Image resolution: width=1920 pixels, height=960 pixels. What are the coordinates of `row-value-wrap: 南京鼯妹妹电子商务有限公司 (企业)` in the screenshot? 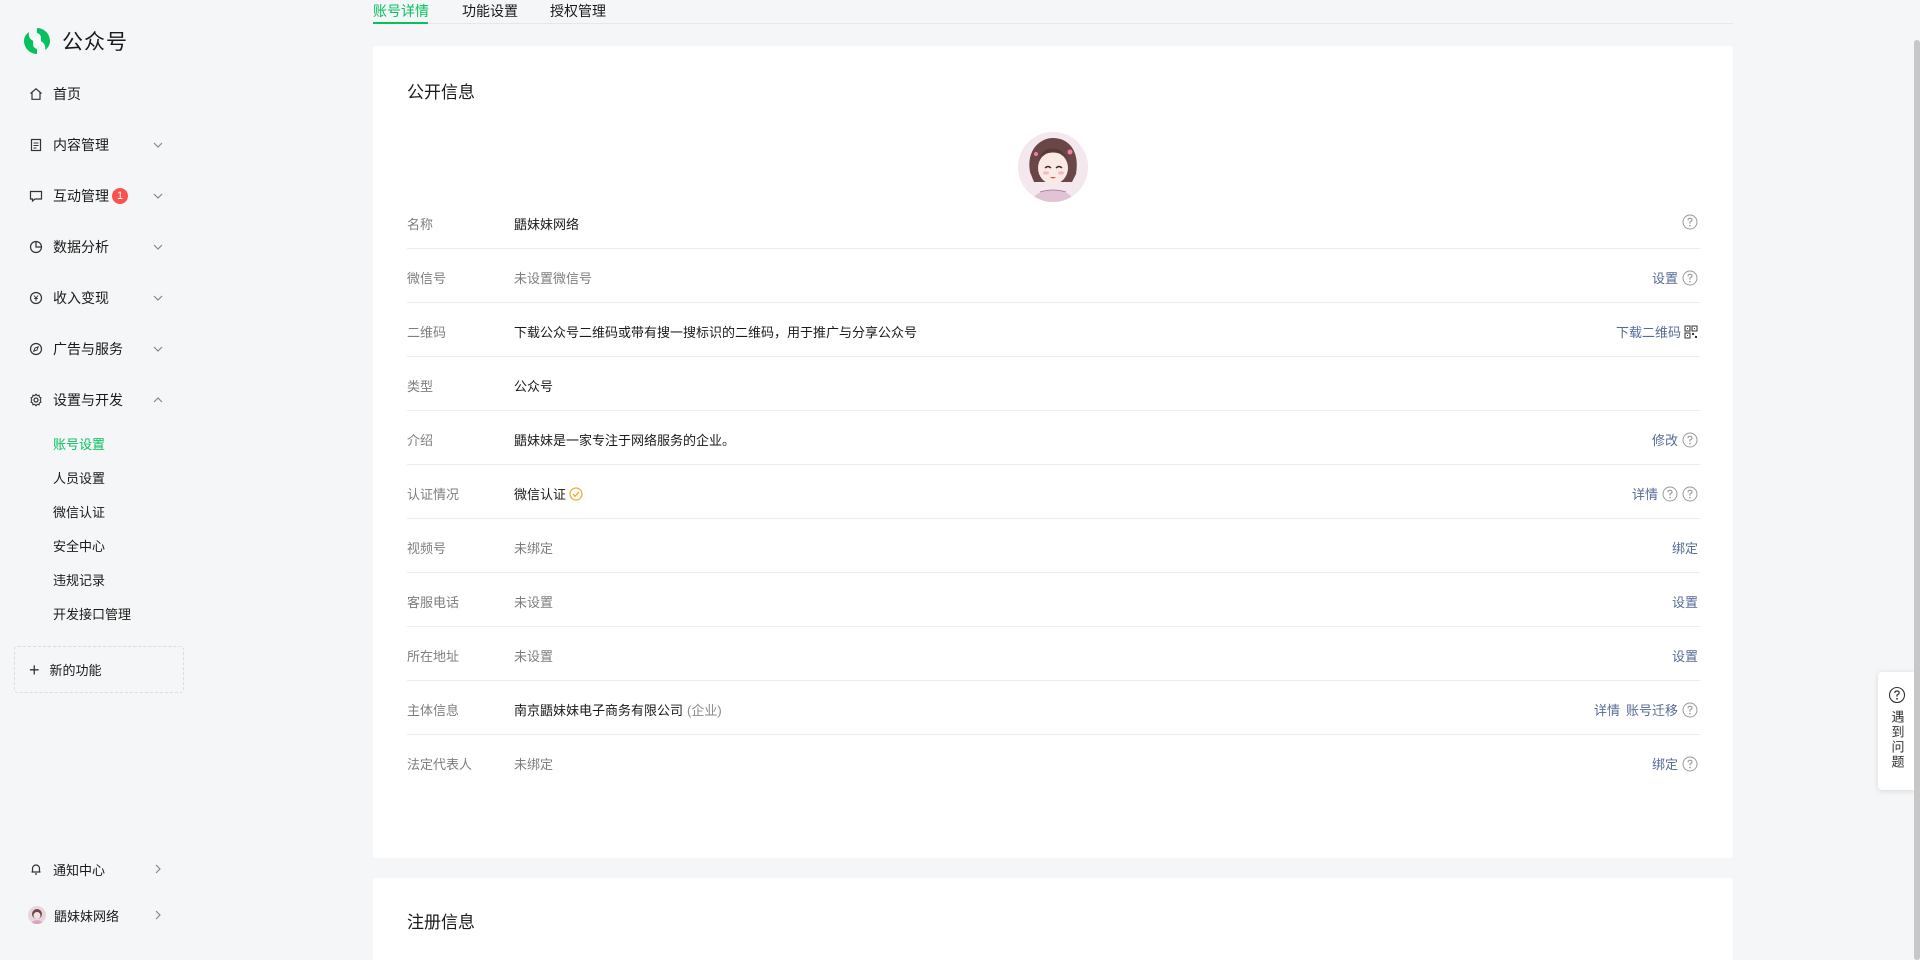 It's located at (618, 709).